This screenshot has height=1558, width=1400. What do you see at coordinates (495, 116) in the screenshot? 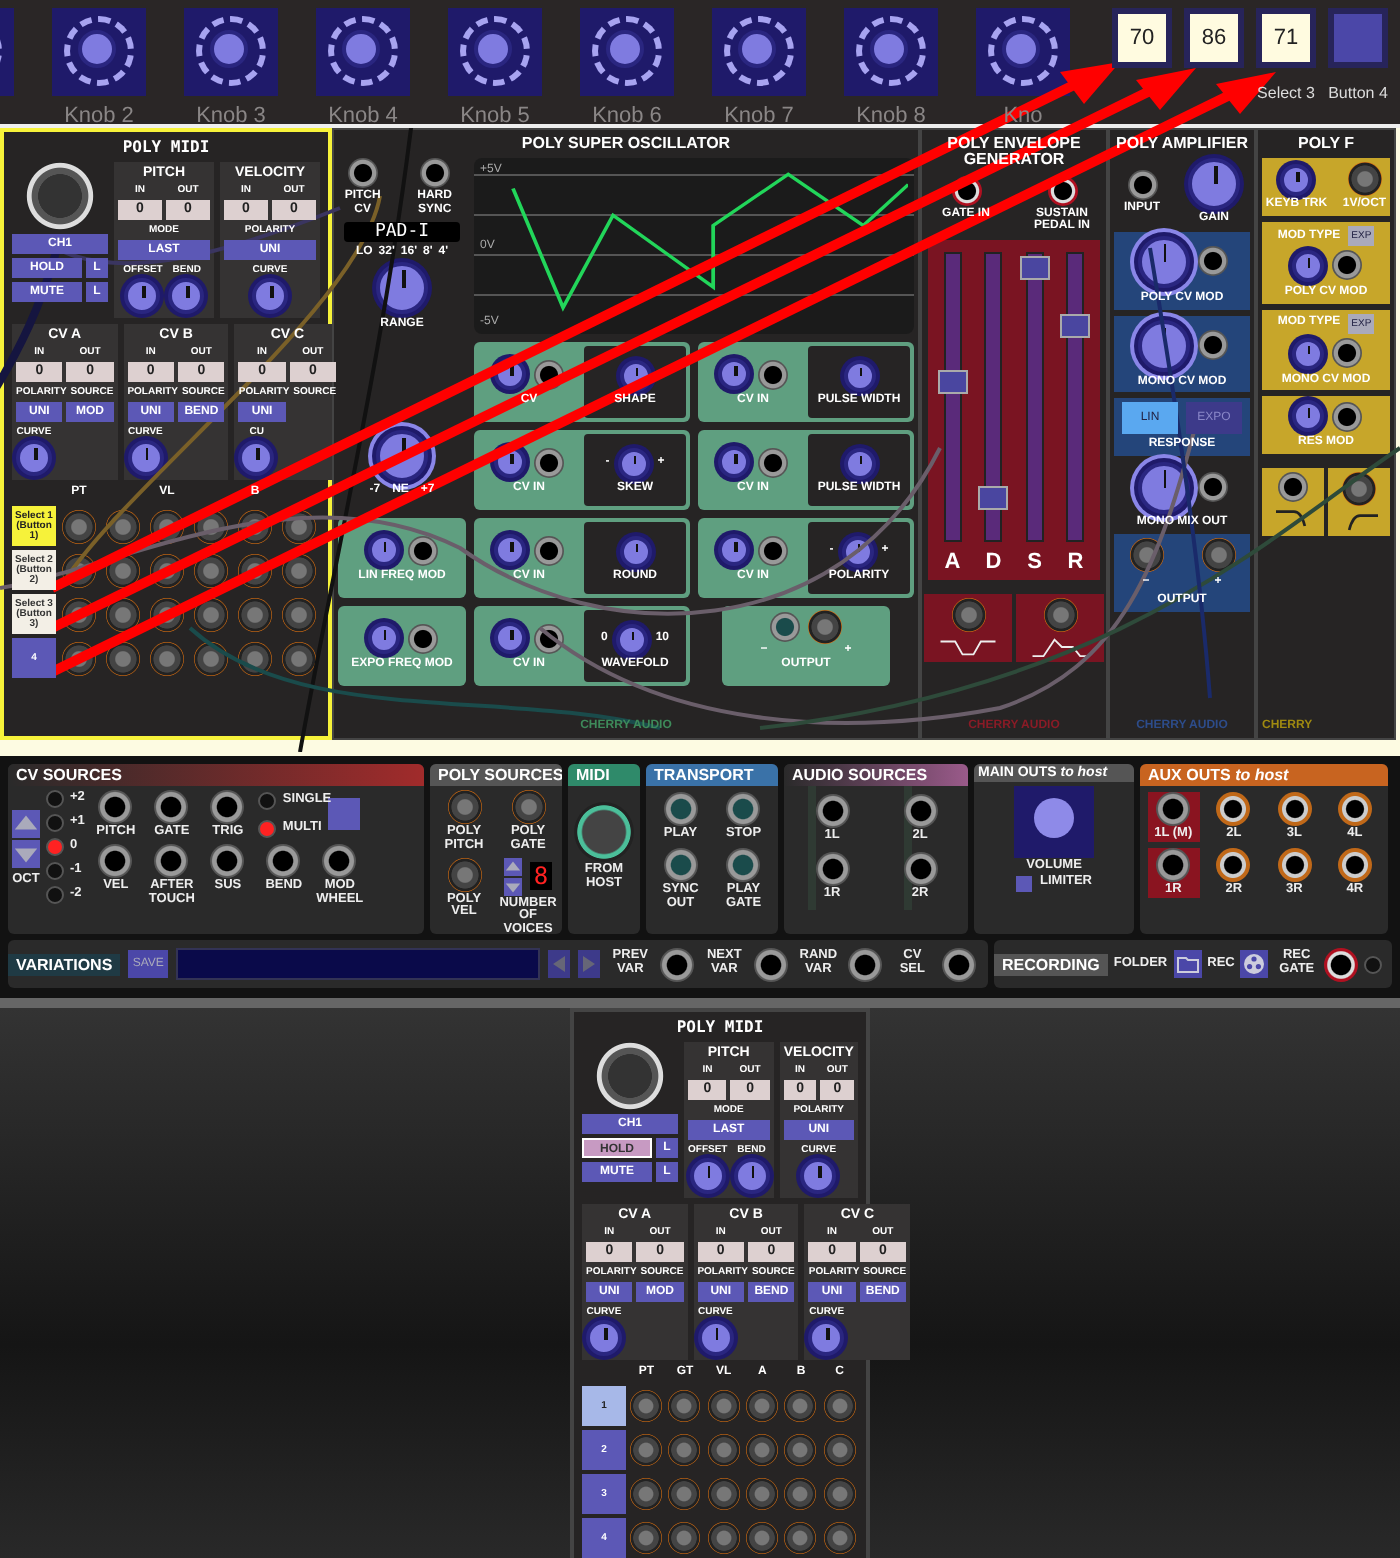
I see `knob-label: Knob 5` at bounding box center [495, 116].